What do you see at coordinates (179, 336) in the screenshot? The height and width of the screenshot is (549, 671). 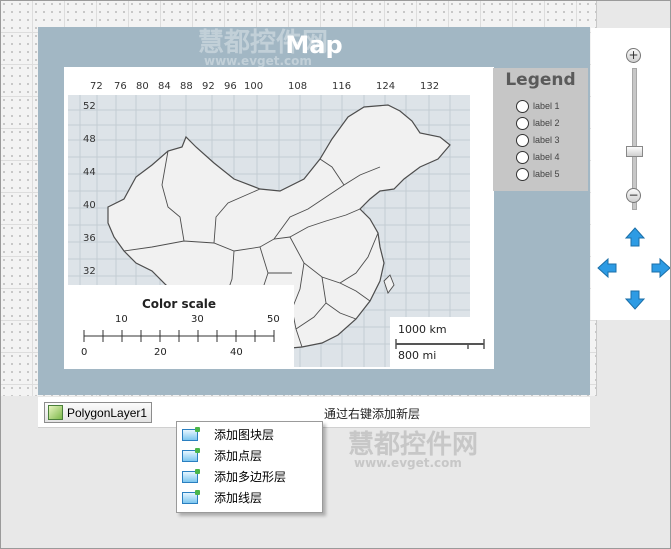 I see `color-scale-bar` at bounding box center [179, 336].